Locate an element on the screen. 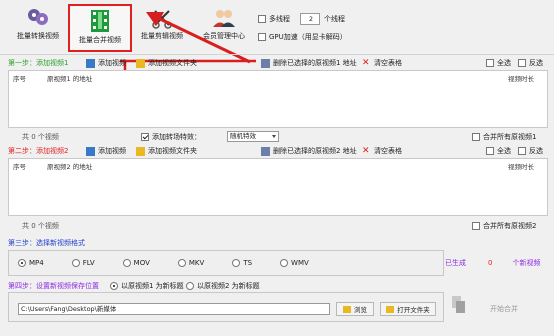 The height and width of the screenshot is (336, 554). save-path-input: C:\Users\Fang\Desktop\新媒体 is located at coordinates (174, 309).